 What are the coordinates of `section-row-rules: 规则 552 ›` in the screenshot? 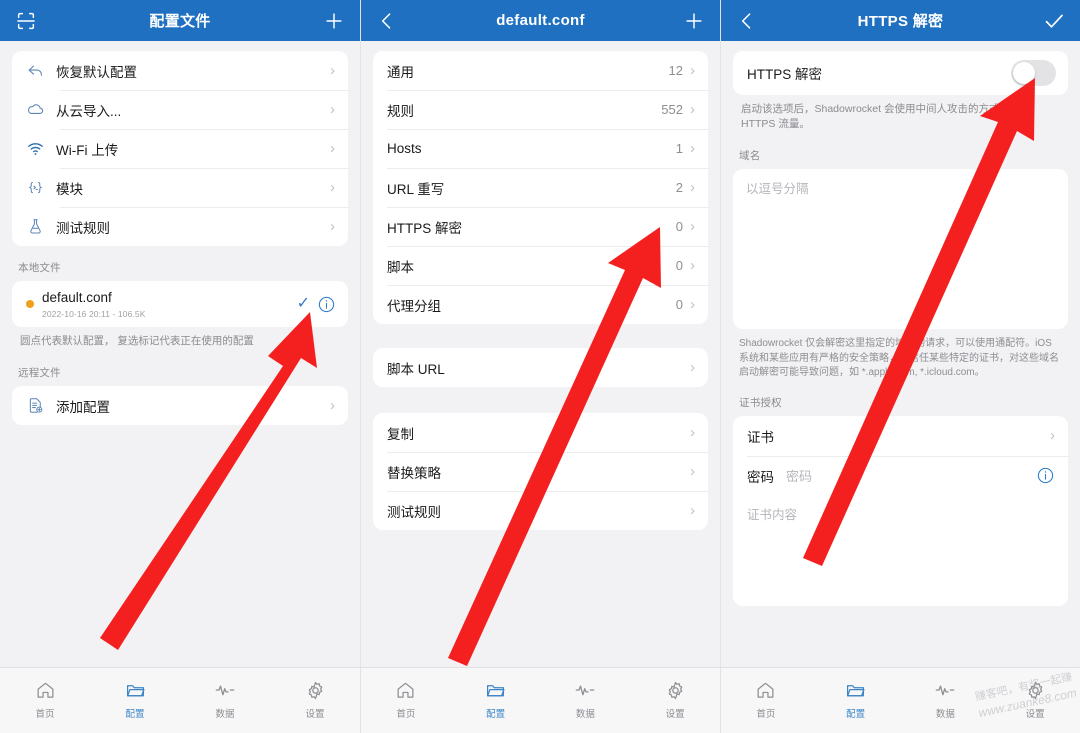 It's located at (540, 109).